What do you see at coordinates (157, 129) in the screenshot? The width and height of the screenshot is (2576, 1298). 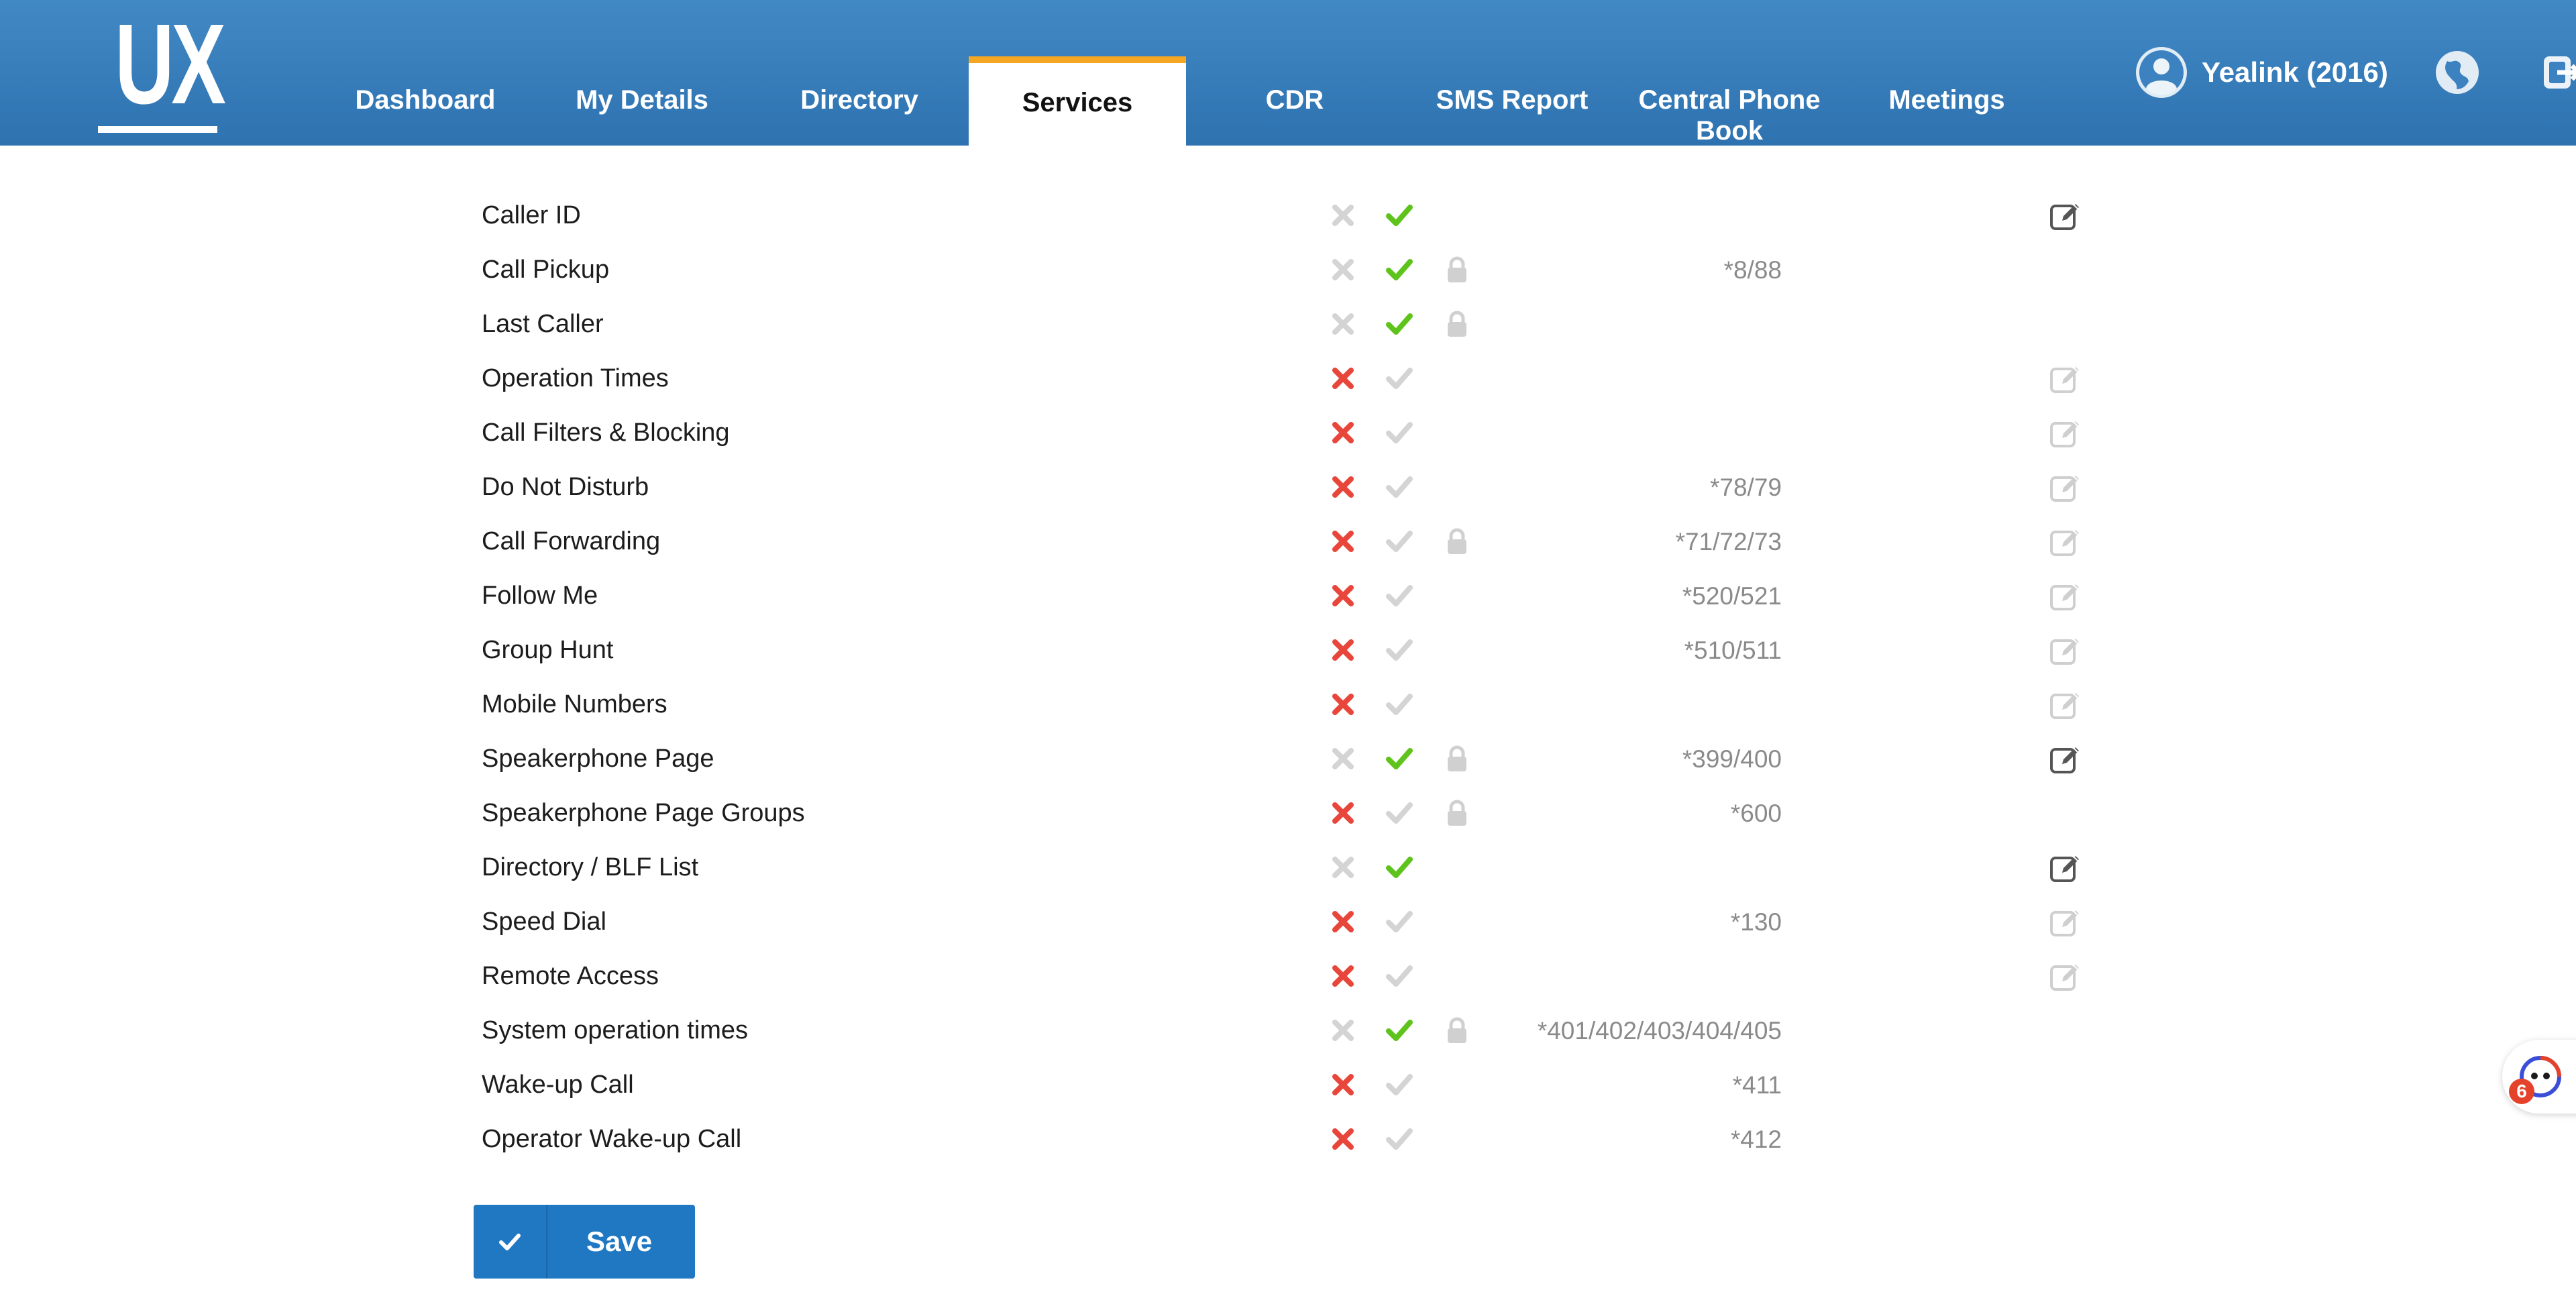 I see `logo-underline` at bounding box center [157, 129].